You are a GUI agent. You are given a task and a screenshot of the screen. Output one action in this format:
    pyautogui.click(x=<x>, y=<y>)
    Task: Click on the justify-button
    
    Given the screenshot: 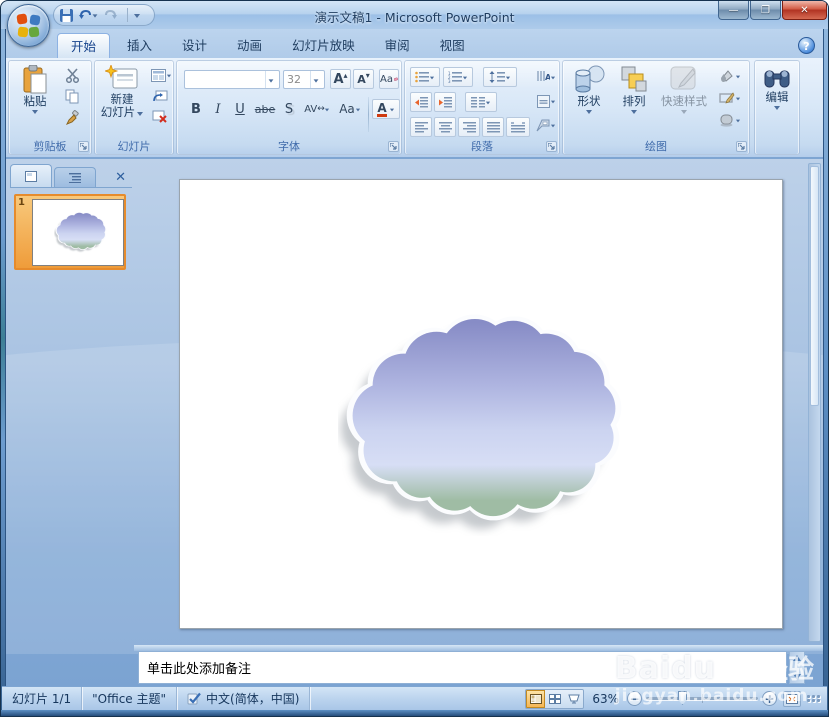 What is the action you would take?
    pyautogui.click(x=493, y=127)
    